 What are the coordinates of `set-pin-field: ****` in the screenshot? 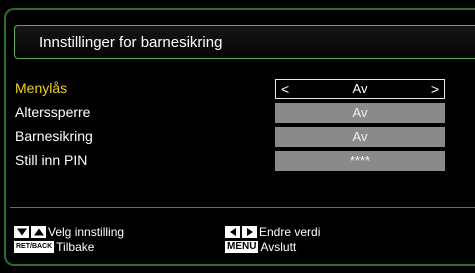 It's located at (360, 161).